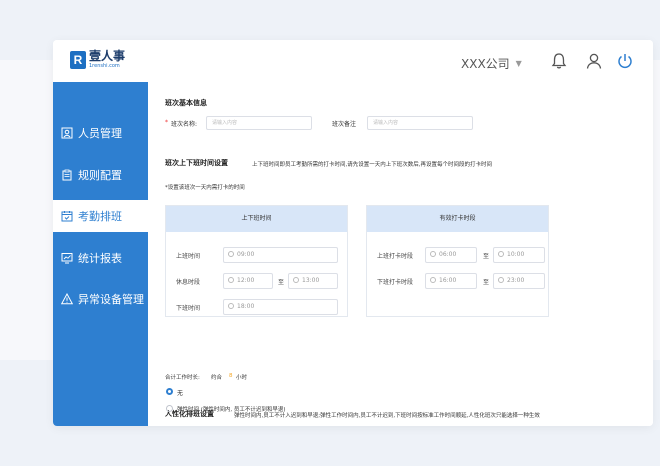 This screenshot has height=466, width=660. What do you see at coordinates (231, 376) in the screenshot?
I see `total-hours-value: 8` at bounding box center [231, 376].